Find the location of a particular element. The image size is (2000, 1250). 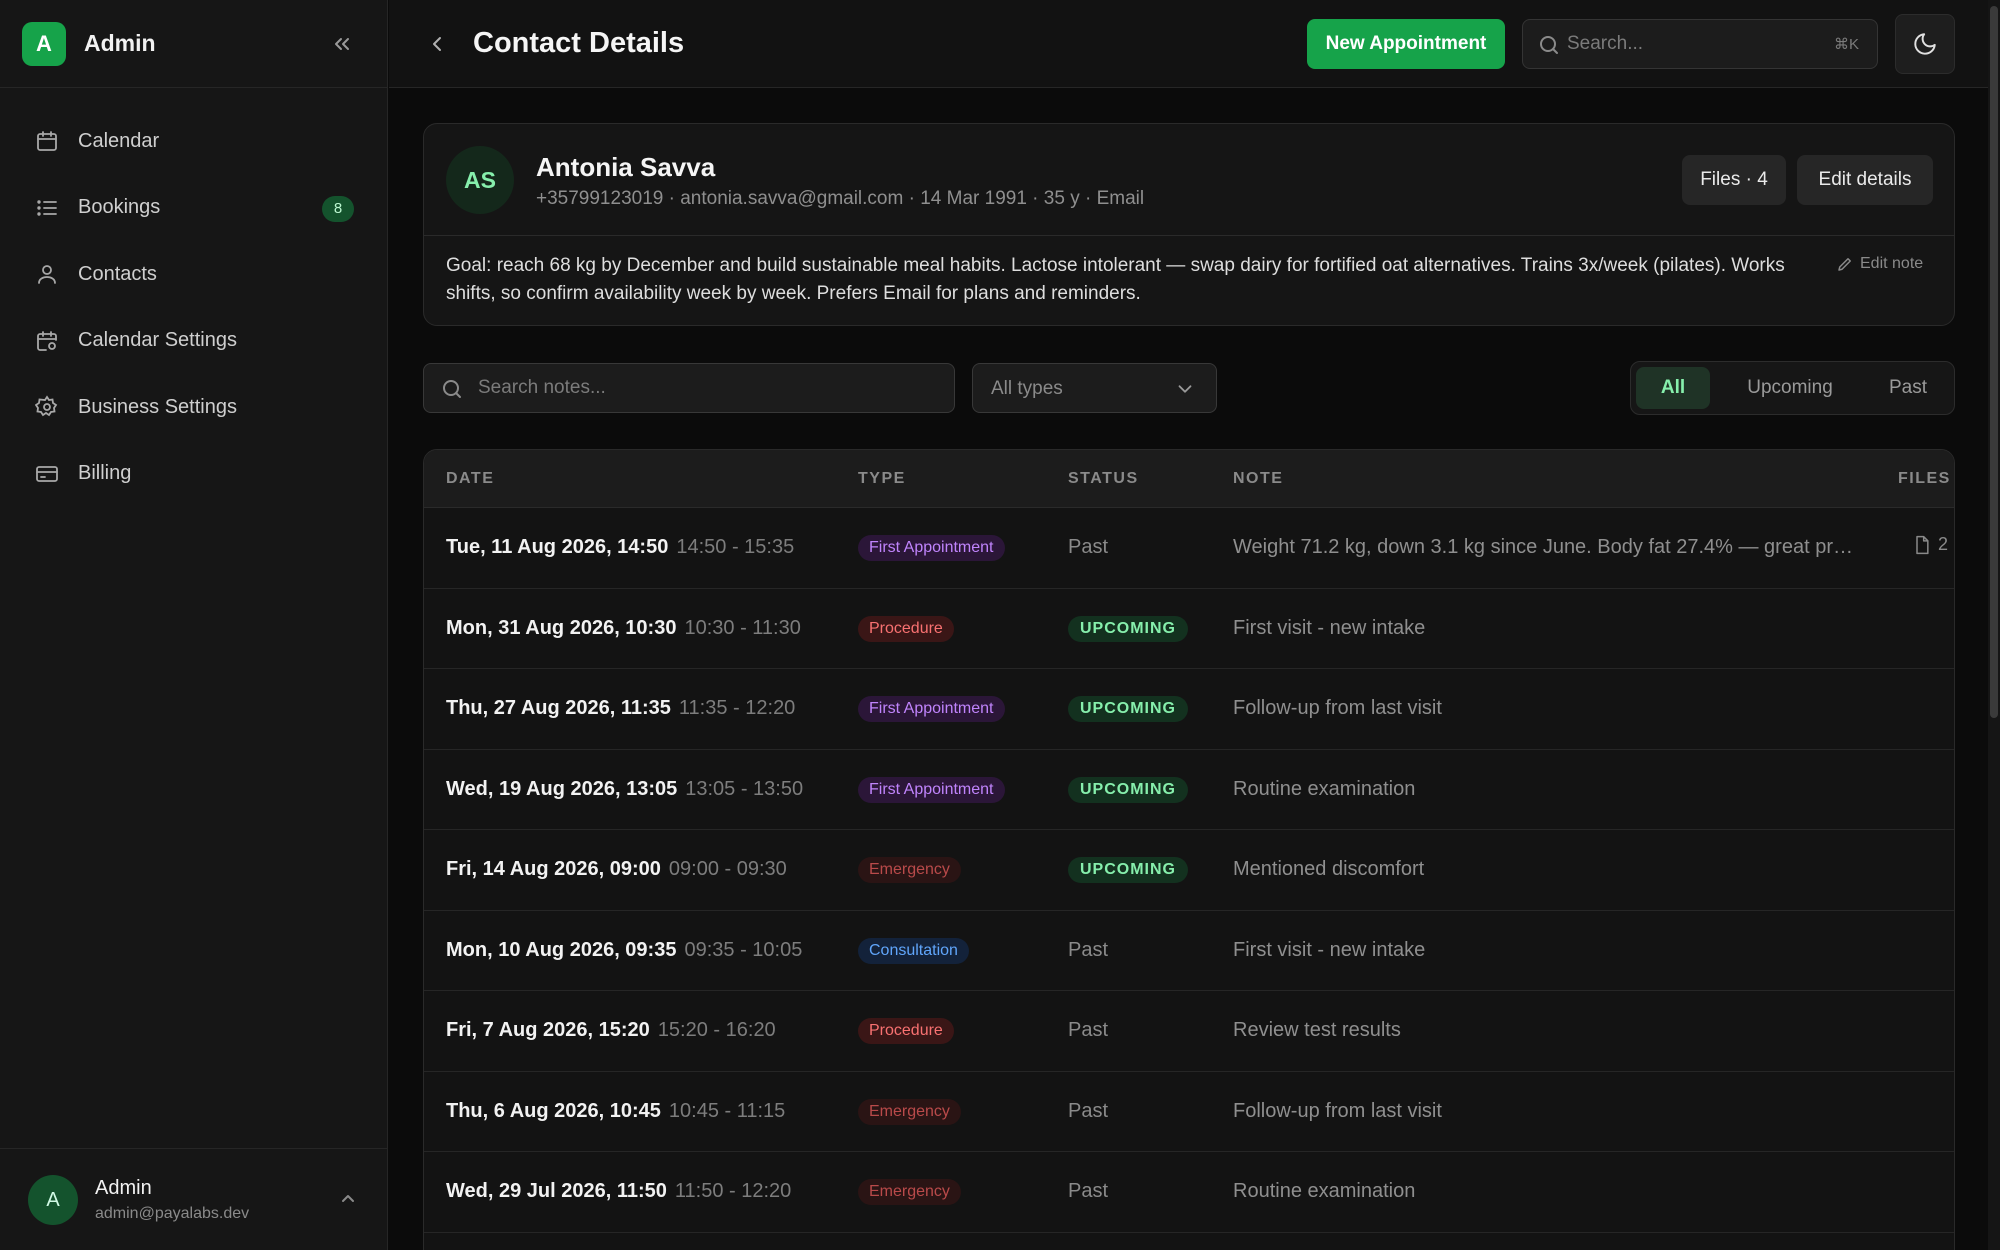

back-button is located at coordinates (437, 44).